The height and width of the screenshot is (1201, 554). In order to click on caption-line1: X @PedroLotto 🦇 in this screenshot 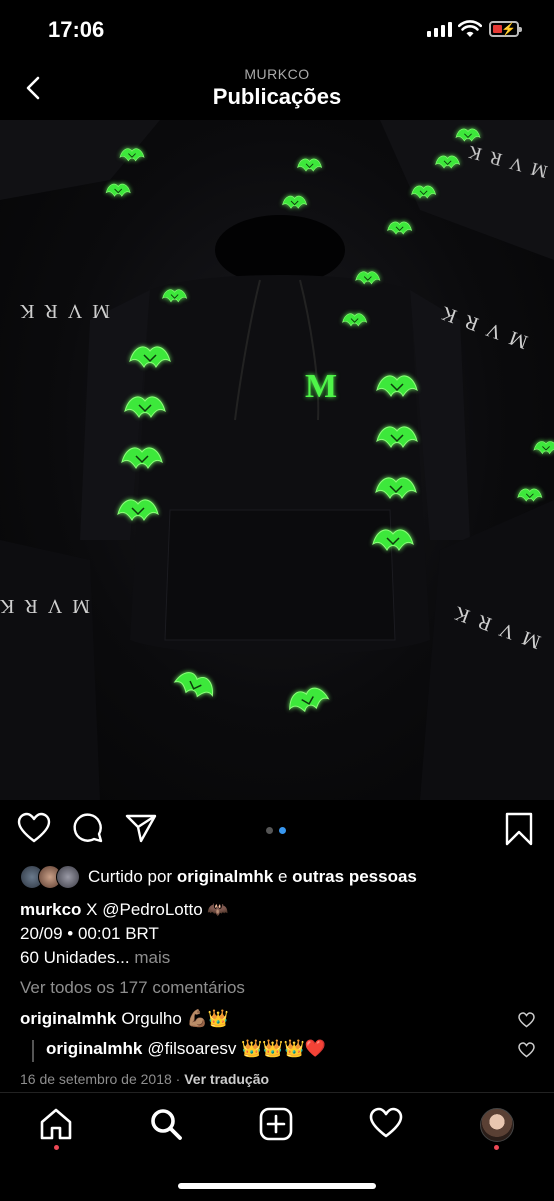, I will do `click(157, 909)`.